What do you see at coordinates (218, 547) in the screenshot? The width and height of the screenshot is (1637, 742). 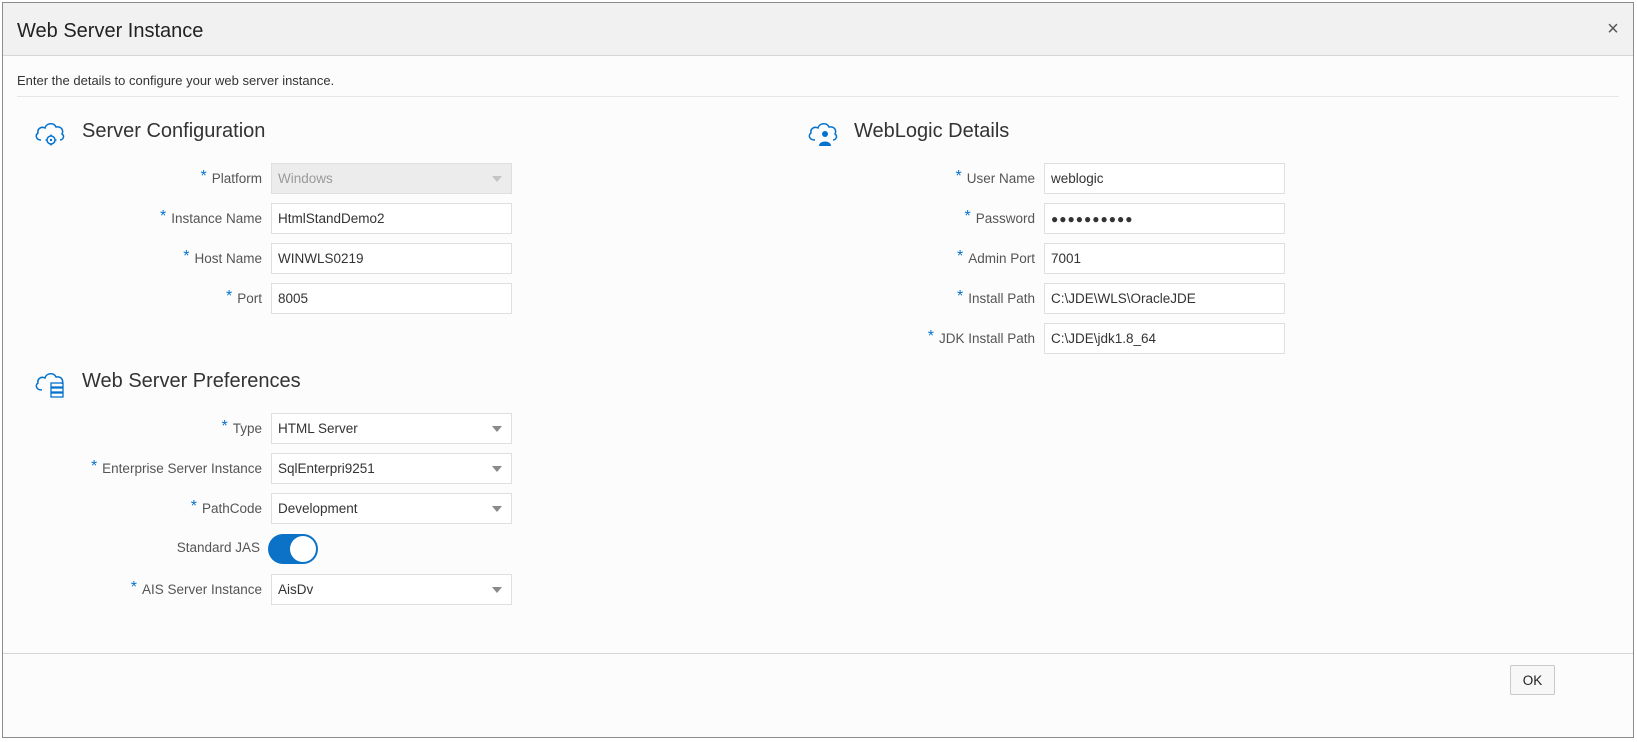 I see `standard-jas-label: Standard JAS` at bounding box center [218, 547].